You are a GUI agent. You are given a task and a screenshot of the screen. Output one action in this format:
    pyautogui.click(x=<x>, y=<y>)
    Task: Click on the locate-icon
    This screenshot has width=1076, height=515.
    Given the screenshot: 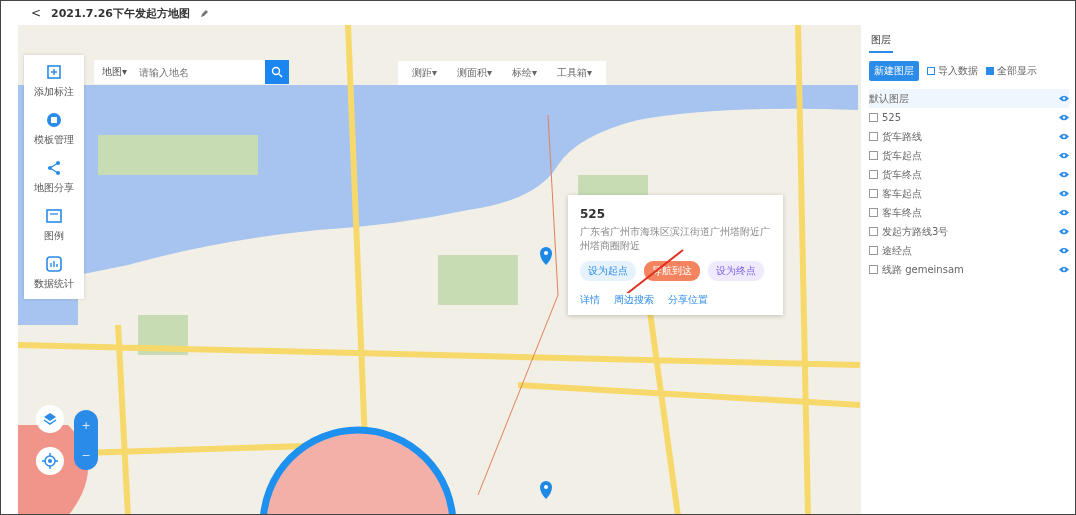 What is the action you would take?
    pyautogui.click(x=50, y=461)
    